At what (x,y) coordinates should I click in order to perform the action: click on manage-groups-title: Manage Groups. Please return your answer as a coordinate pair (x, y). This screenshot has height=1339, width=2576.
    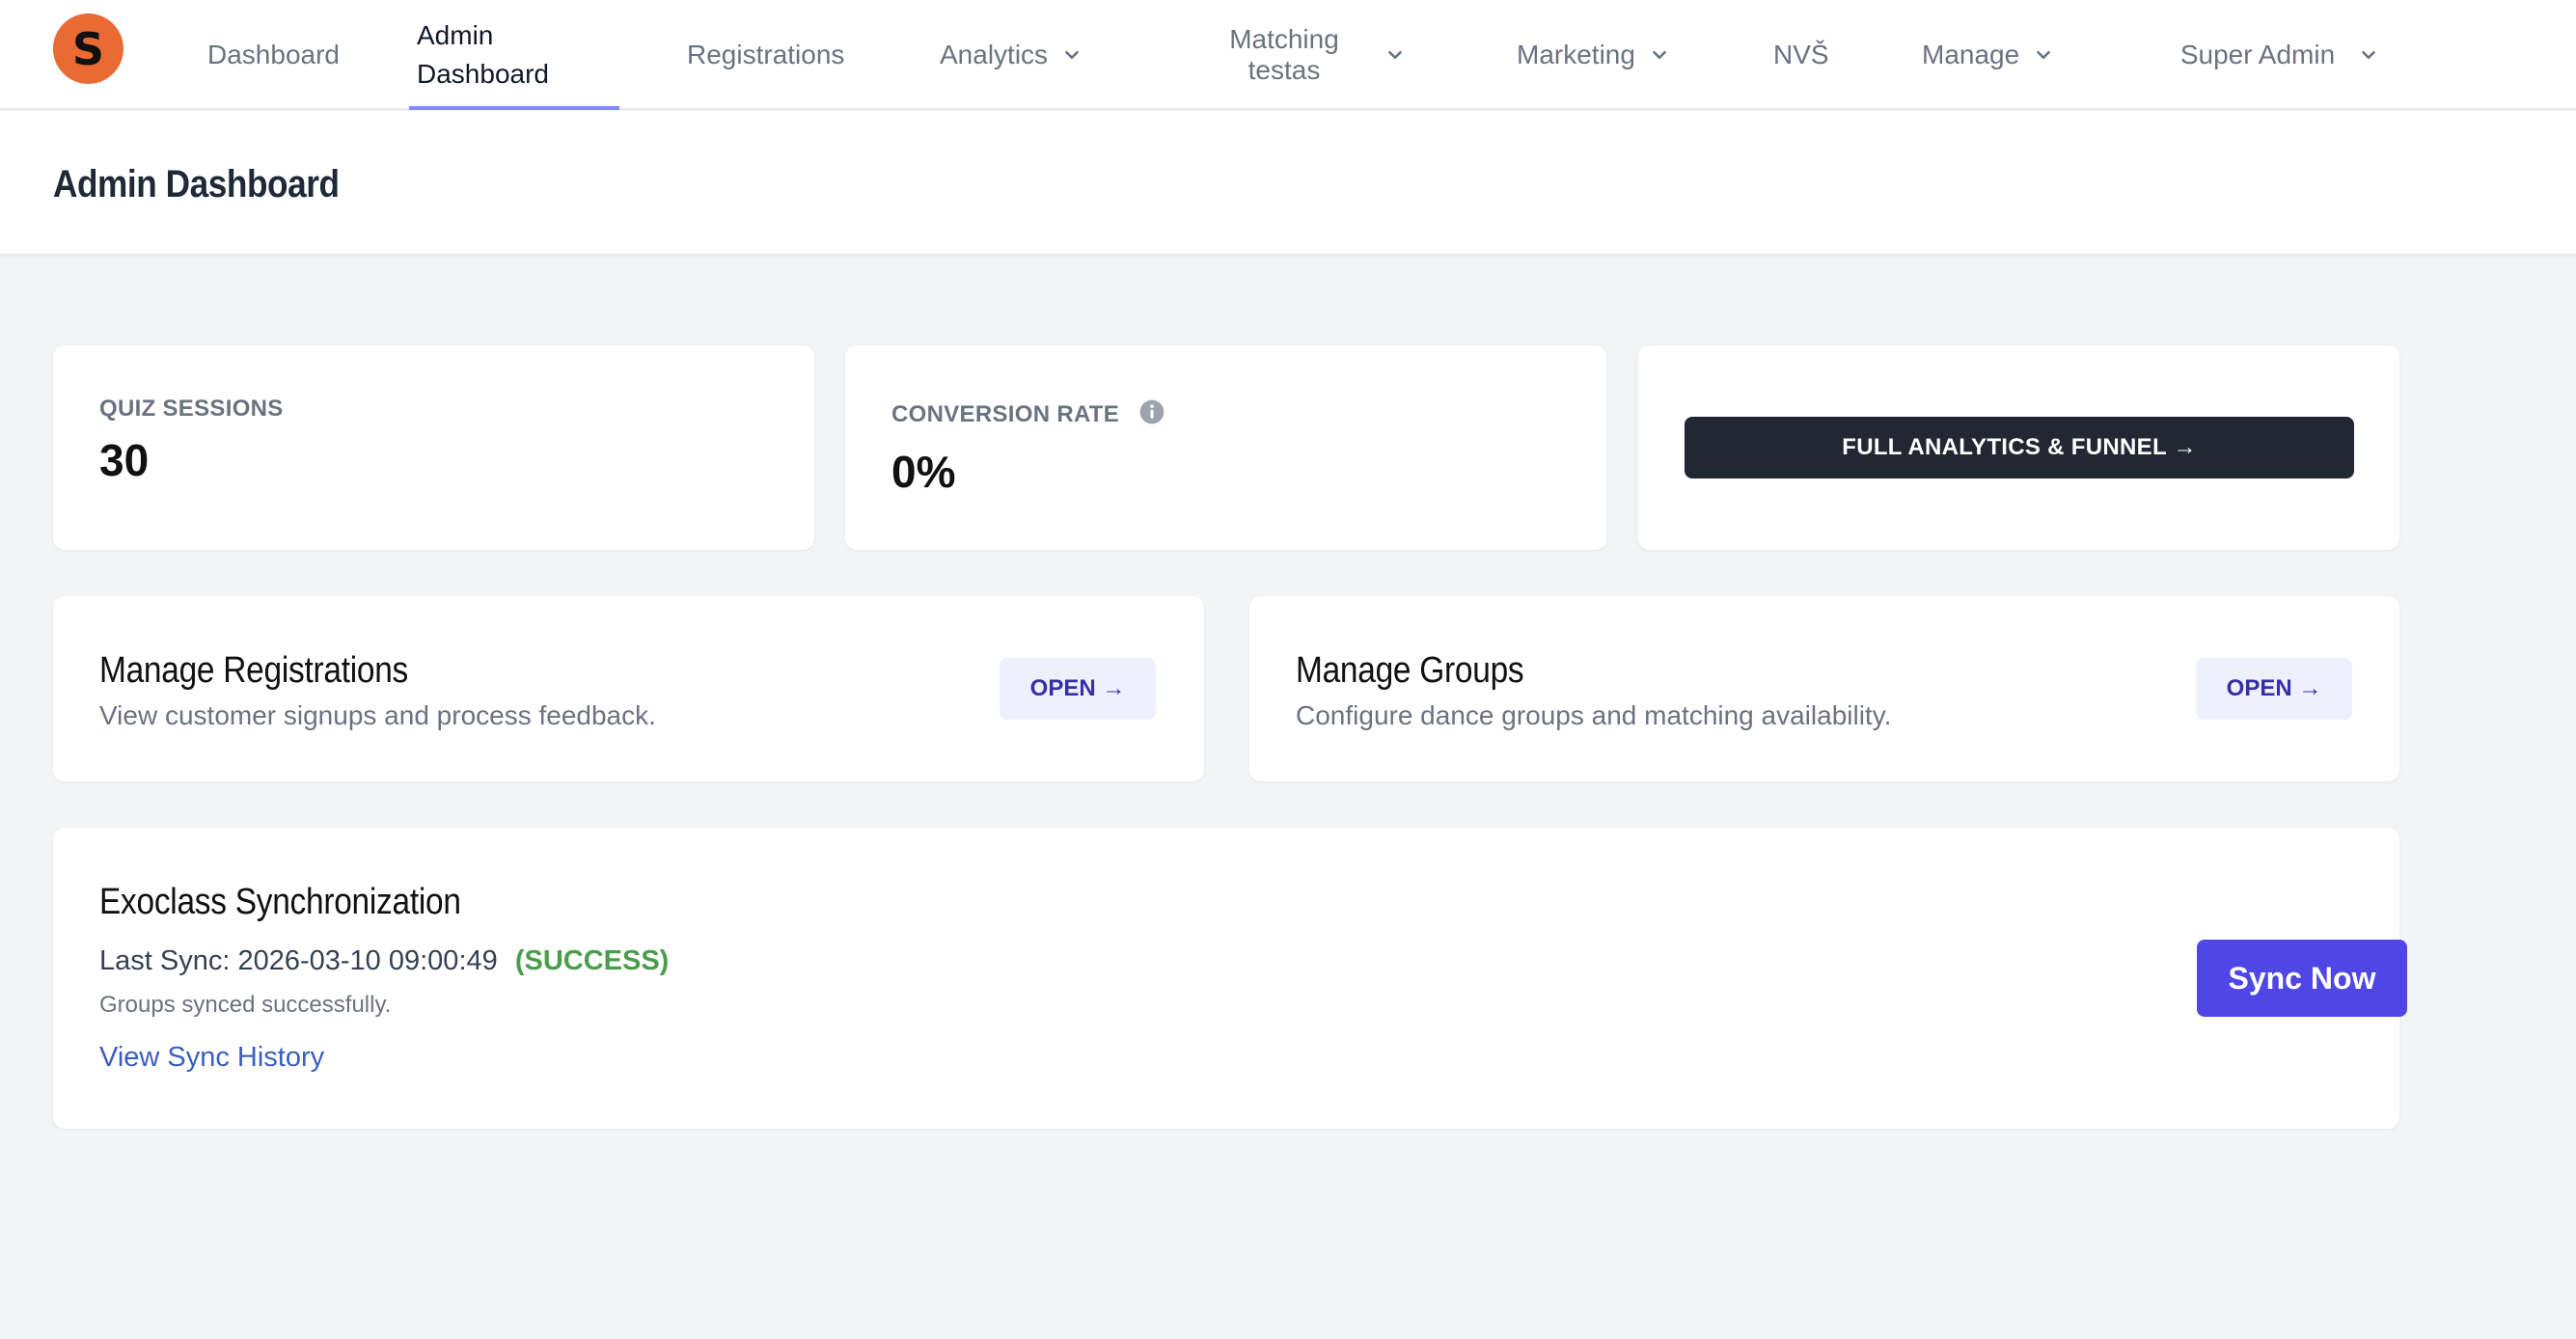
    Looking at the image, I should click on (1410, 670).